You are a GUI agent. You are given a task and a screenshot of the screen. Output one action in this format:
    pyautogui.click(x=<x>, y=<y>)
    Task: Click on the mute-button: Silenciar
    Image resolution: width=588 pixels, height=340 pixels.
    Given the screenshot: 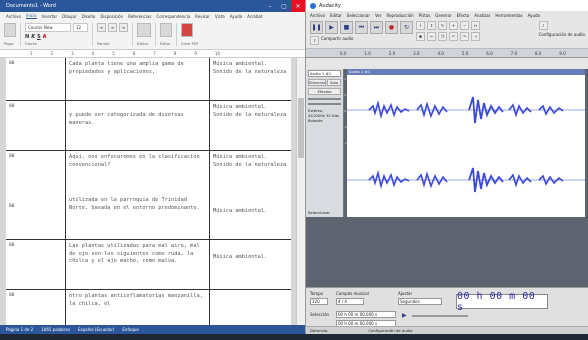 What is the action you would take?
    pyautogui.click(x=317, y=82)
    